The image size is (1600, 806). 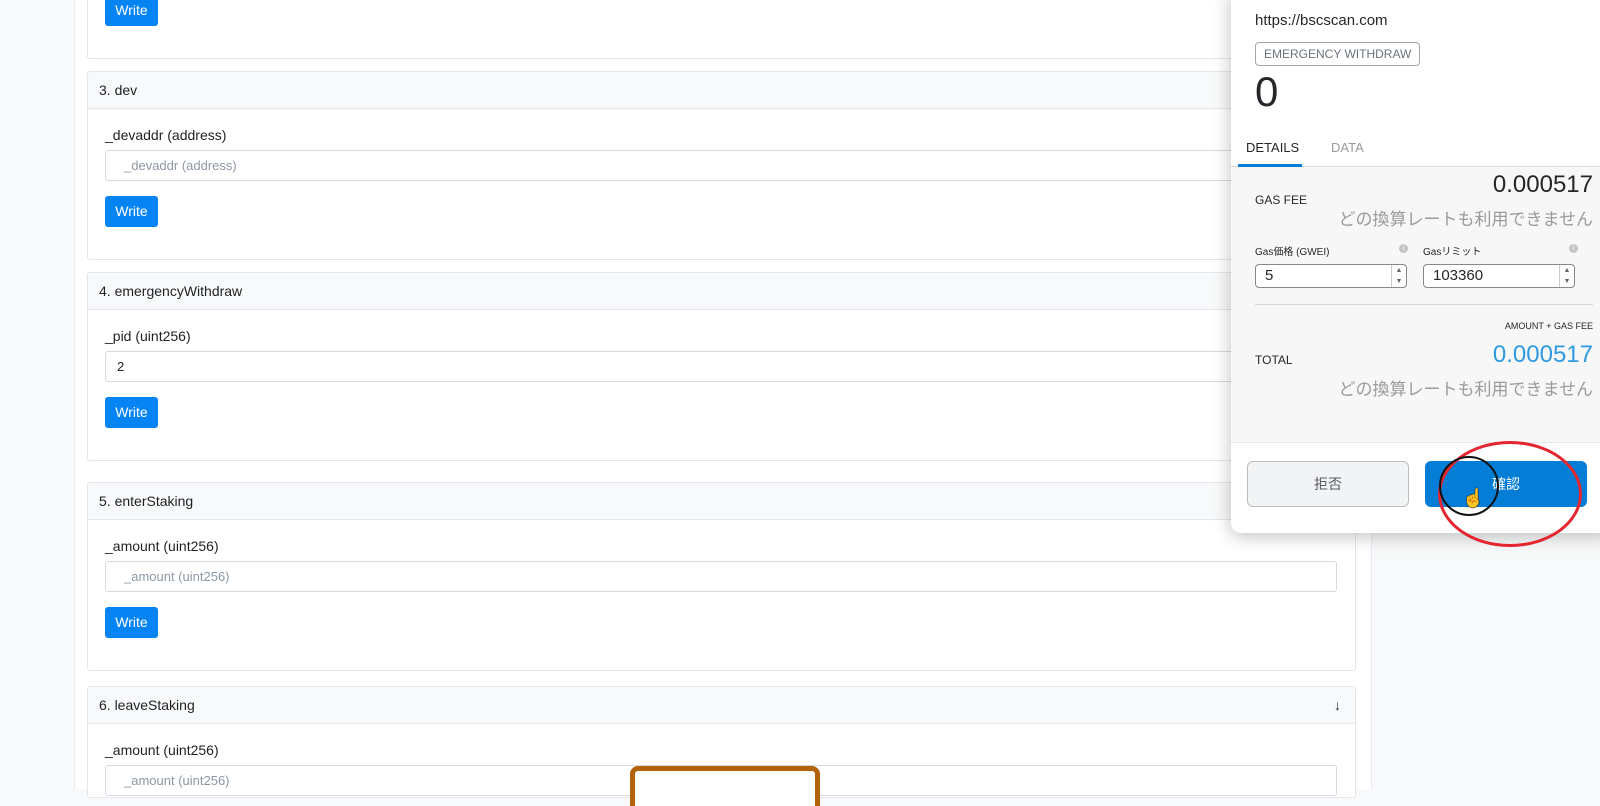 I want to click on pointer-hand-icon: ☝, so click(x=1473, y=498).